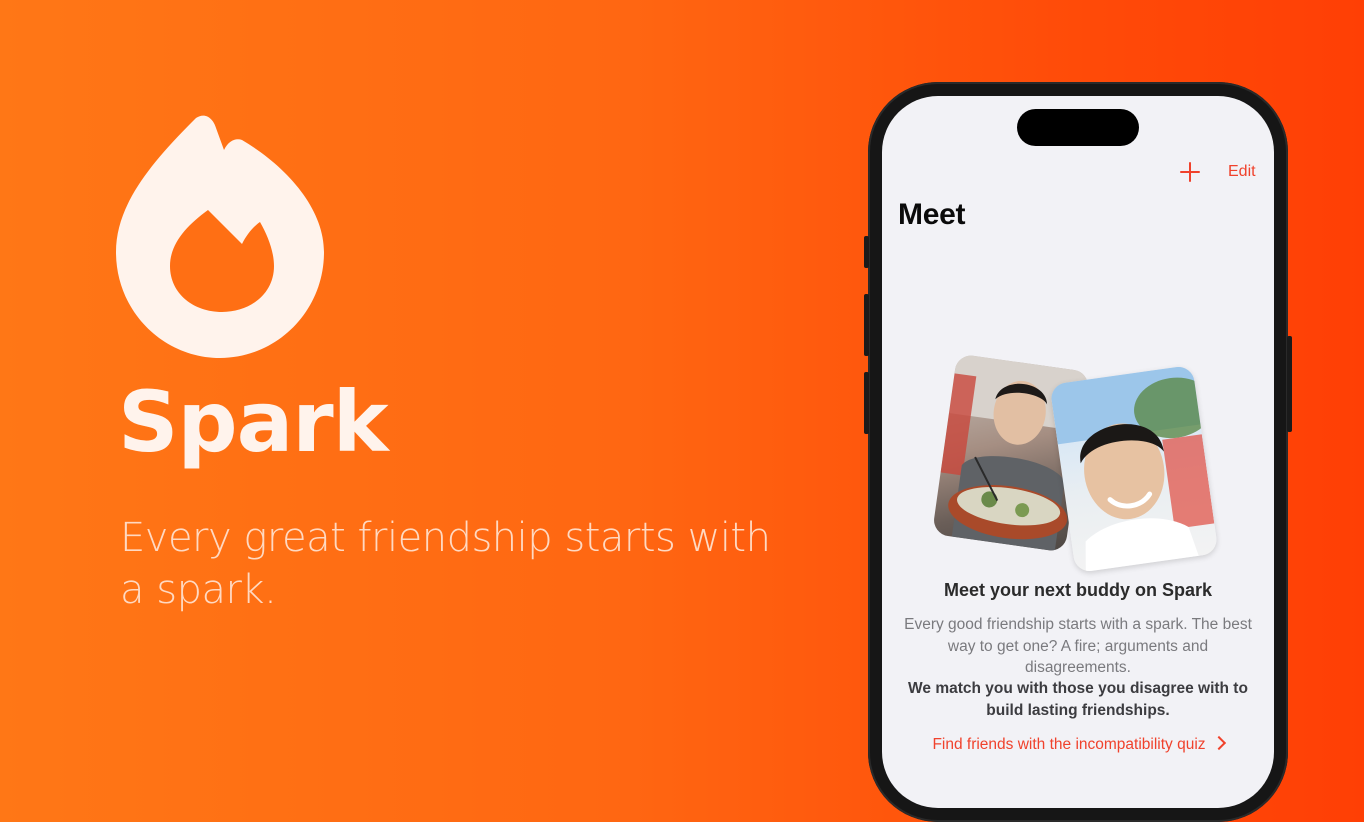 This screenshot has height=822, width=1364. Describe the element at coordinates (220, 236) in the screenshot. I see `flame-icon` at that location.